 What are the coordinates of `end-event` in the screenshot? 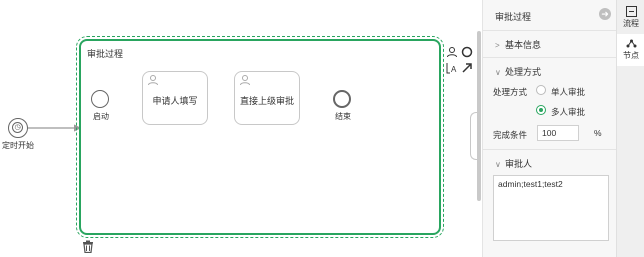 It's located at (342, 99).